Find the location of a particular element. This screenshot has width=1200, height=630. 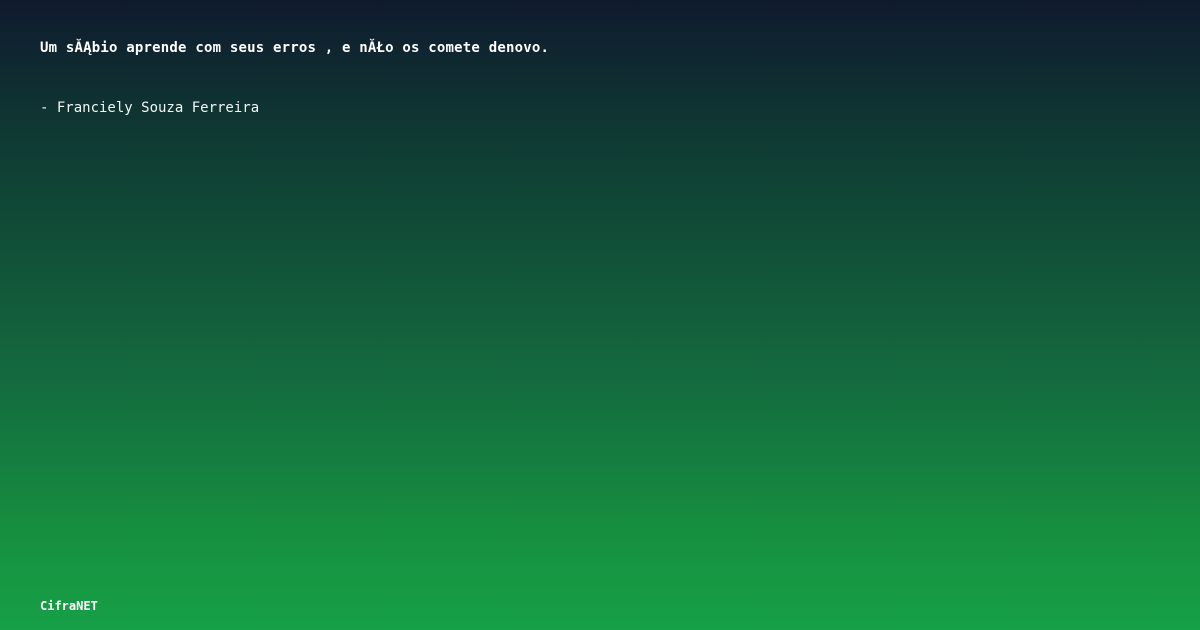

brand-name: CifraNET is located at coordinates (69, 606).